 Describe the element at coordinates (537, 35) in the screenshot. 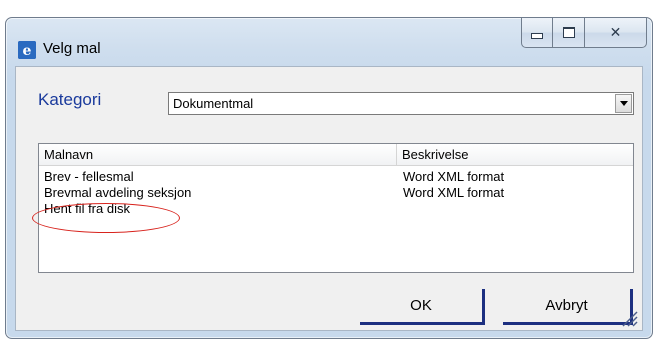

I see `minimize-icon` at that location.